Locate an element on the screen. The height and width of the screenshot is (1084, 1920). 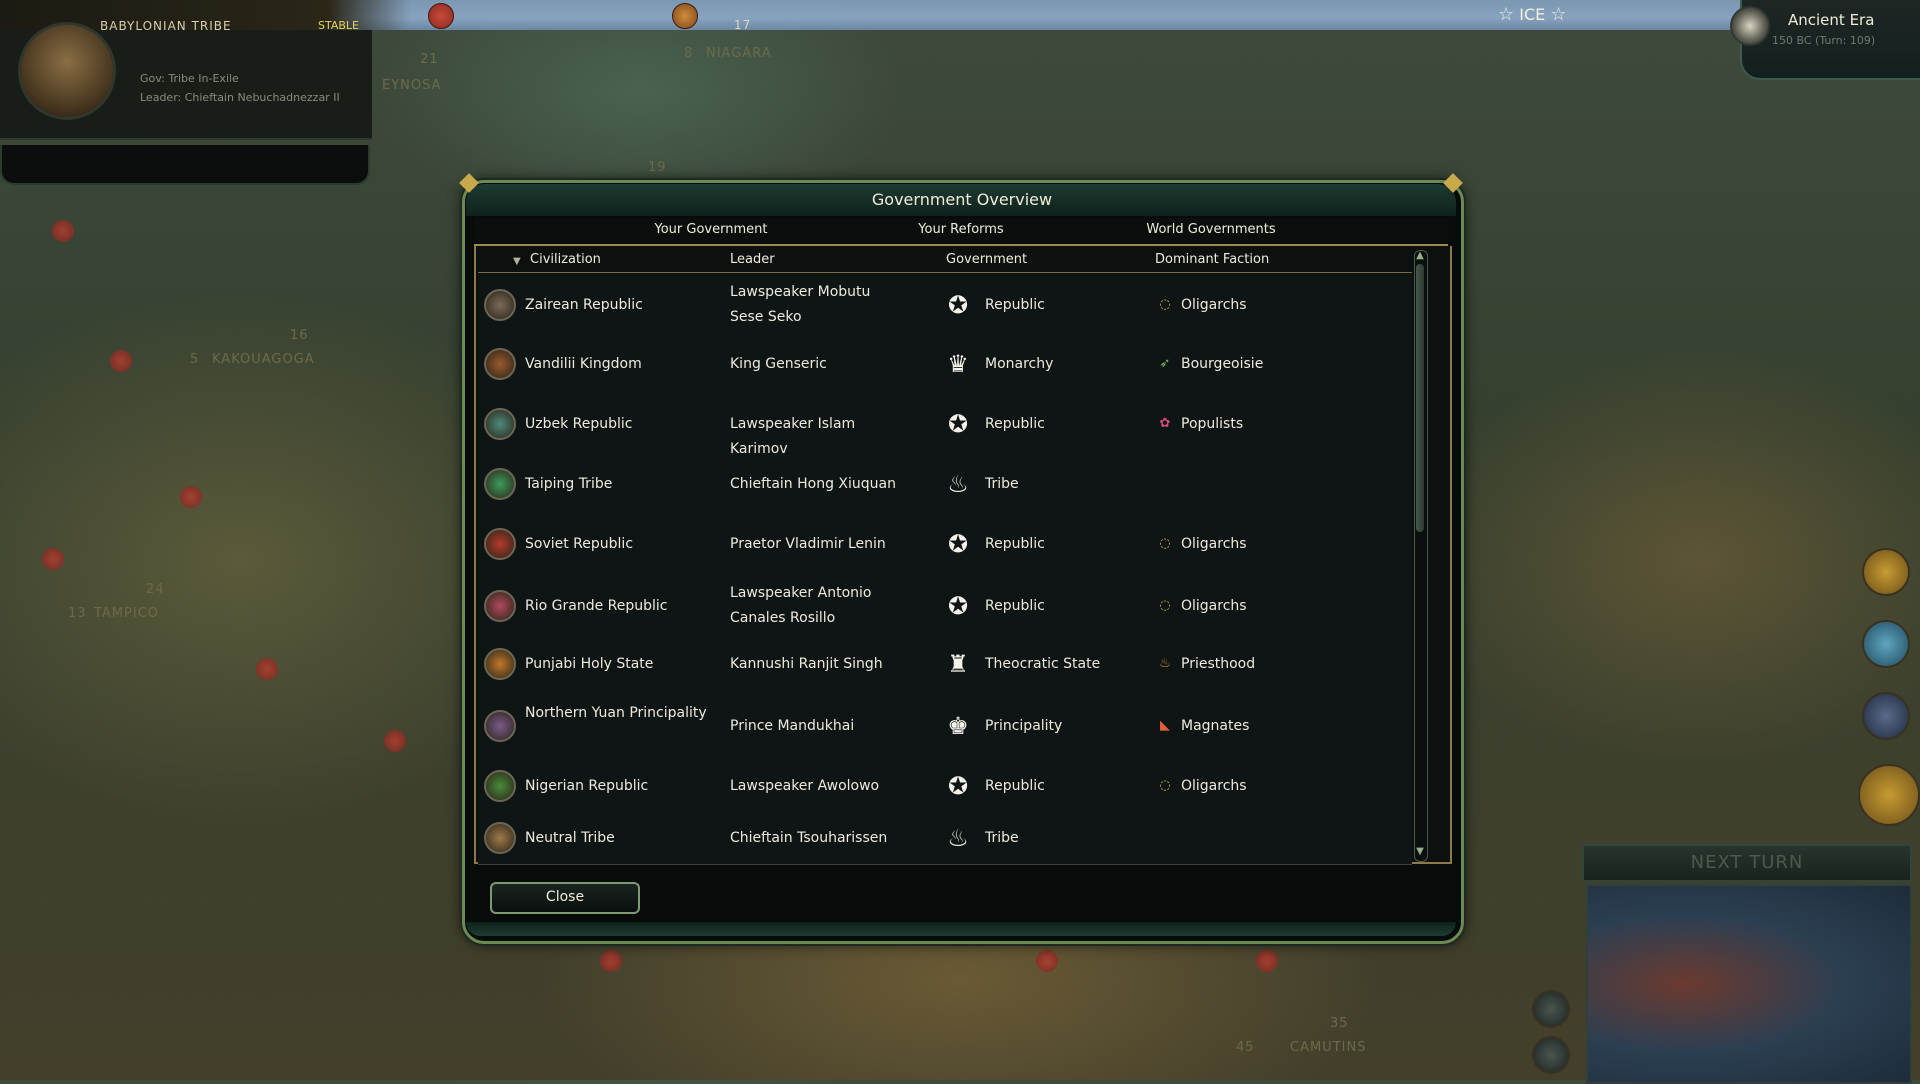
crown-icon: ♛ is located at coordinates (958, 364).